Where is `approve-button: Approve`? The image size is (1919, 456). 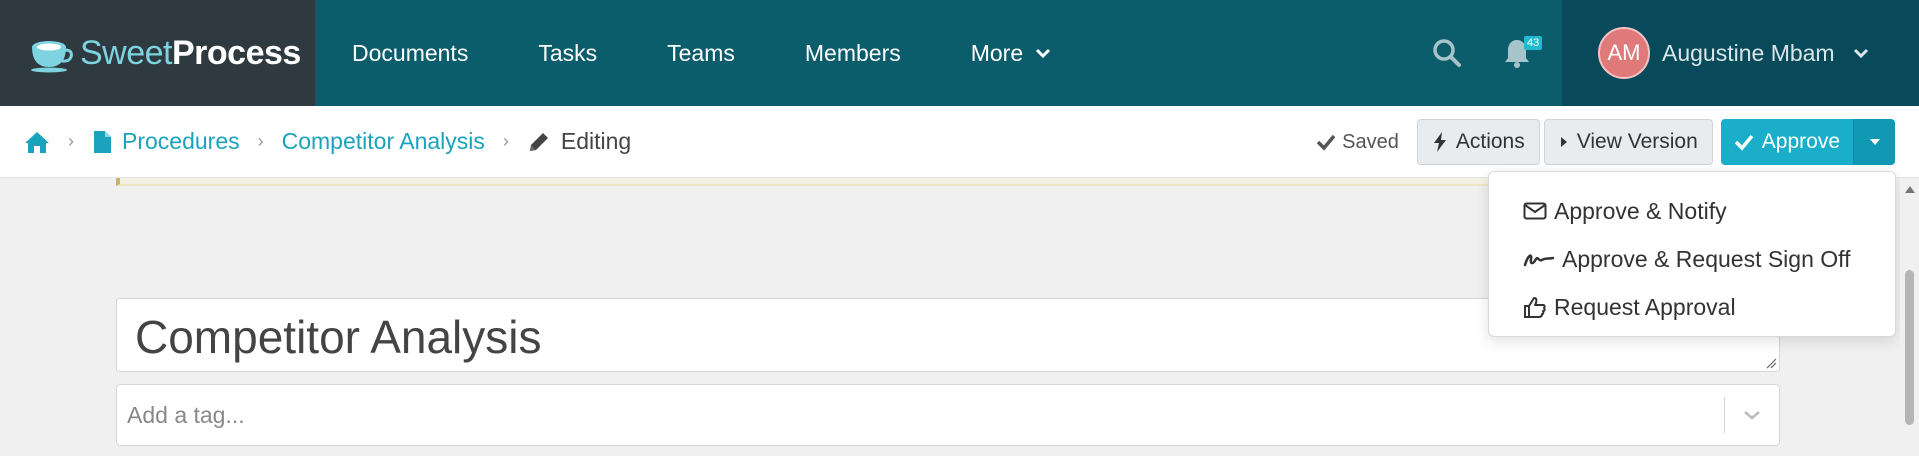 approve-button: Approve is located at coordinates (1786, 142).